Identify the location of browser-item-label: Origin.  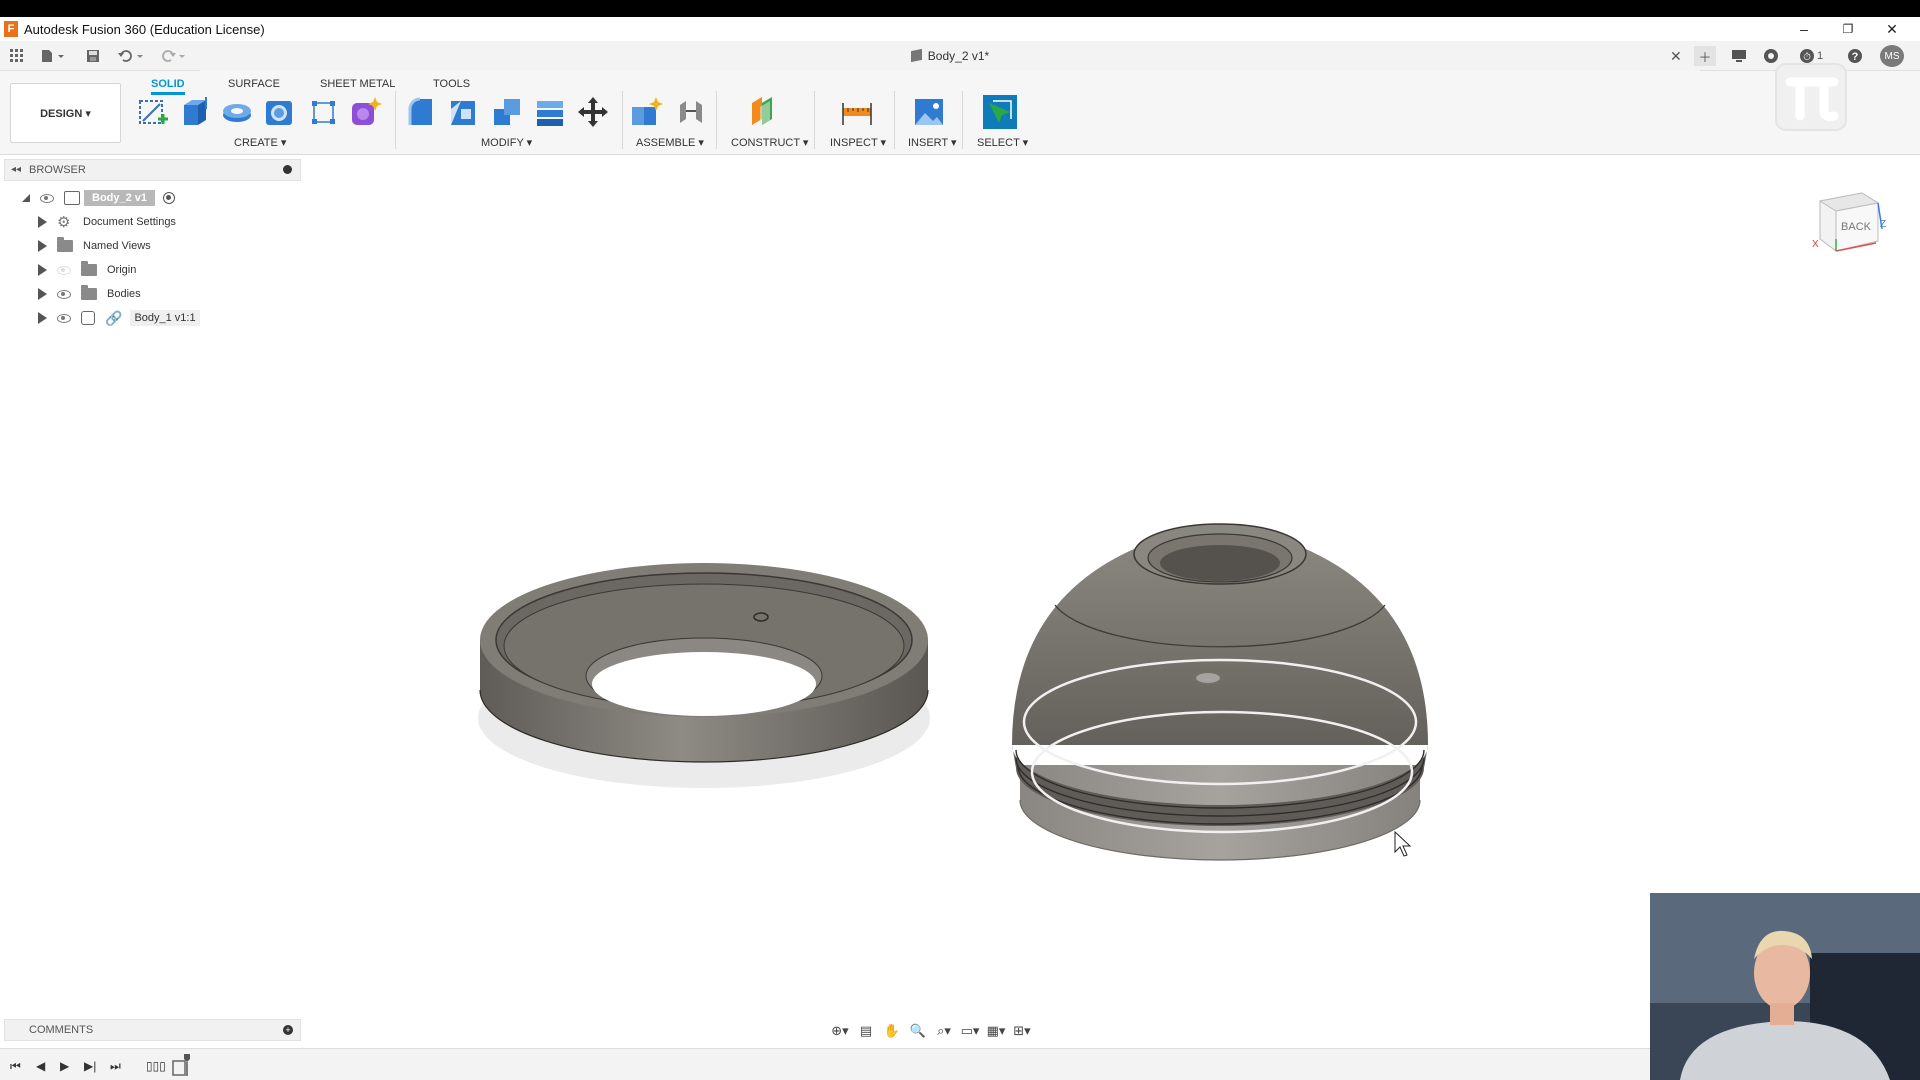
(122, 270).